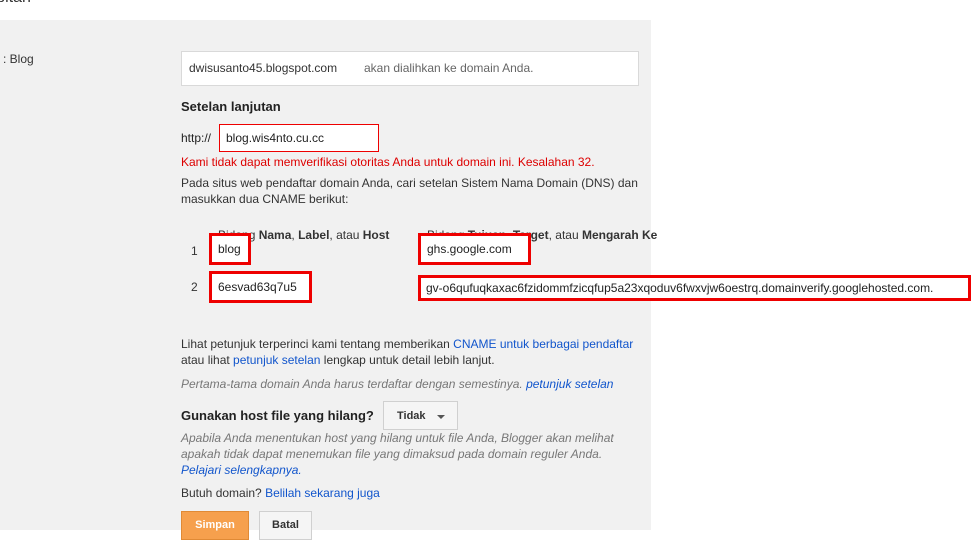  I want to click on dropdown-selected-value: Tidak, so click(411, 416).